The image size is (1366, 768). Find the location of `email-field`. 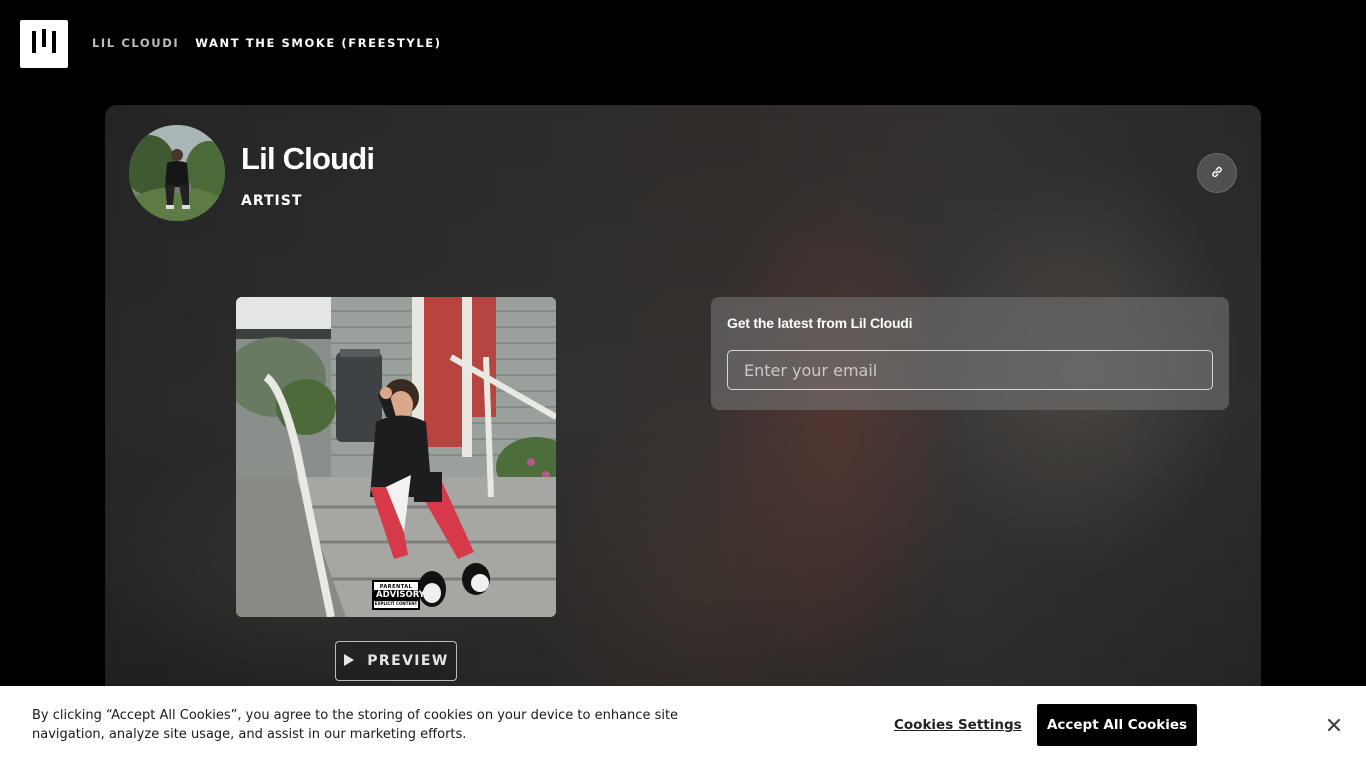

email-field is located at coordinates (970, 370).